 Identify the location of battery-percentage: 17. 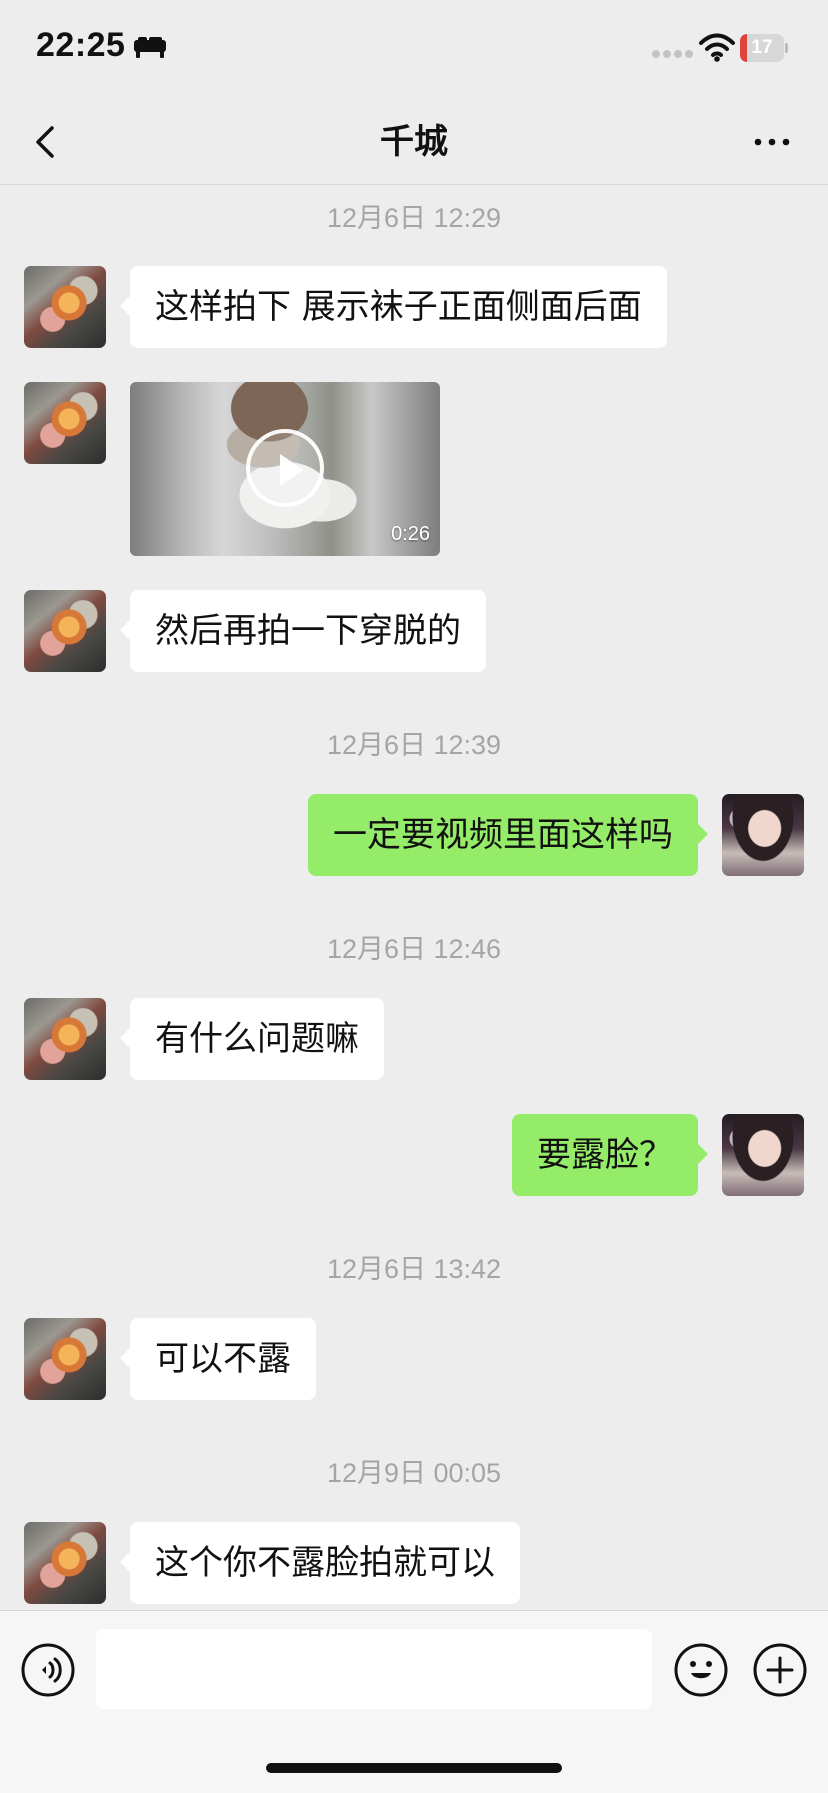
(762, 47).